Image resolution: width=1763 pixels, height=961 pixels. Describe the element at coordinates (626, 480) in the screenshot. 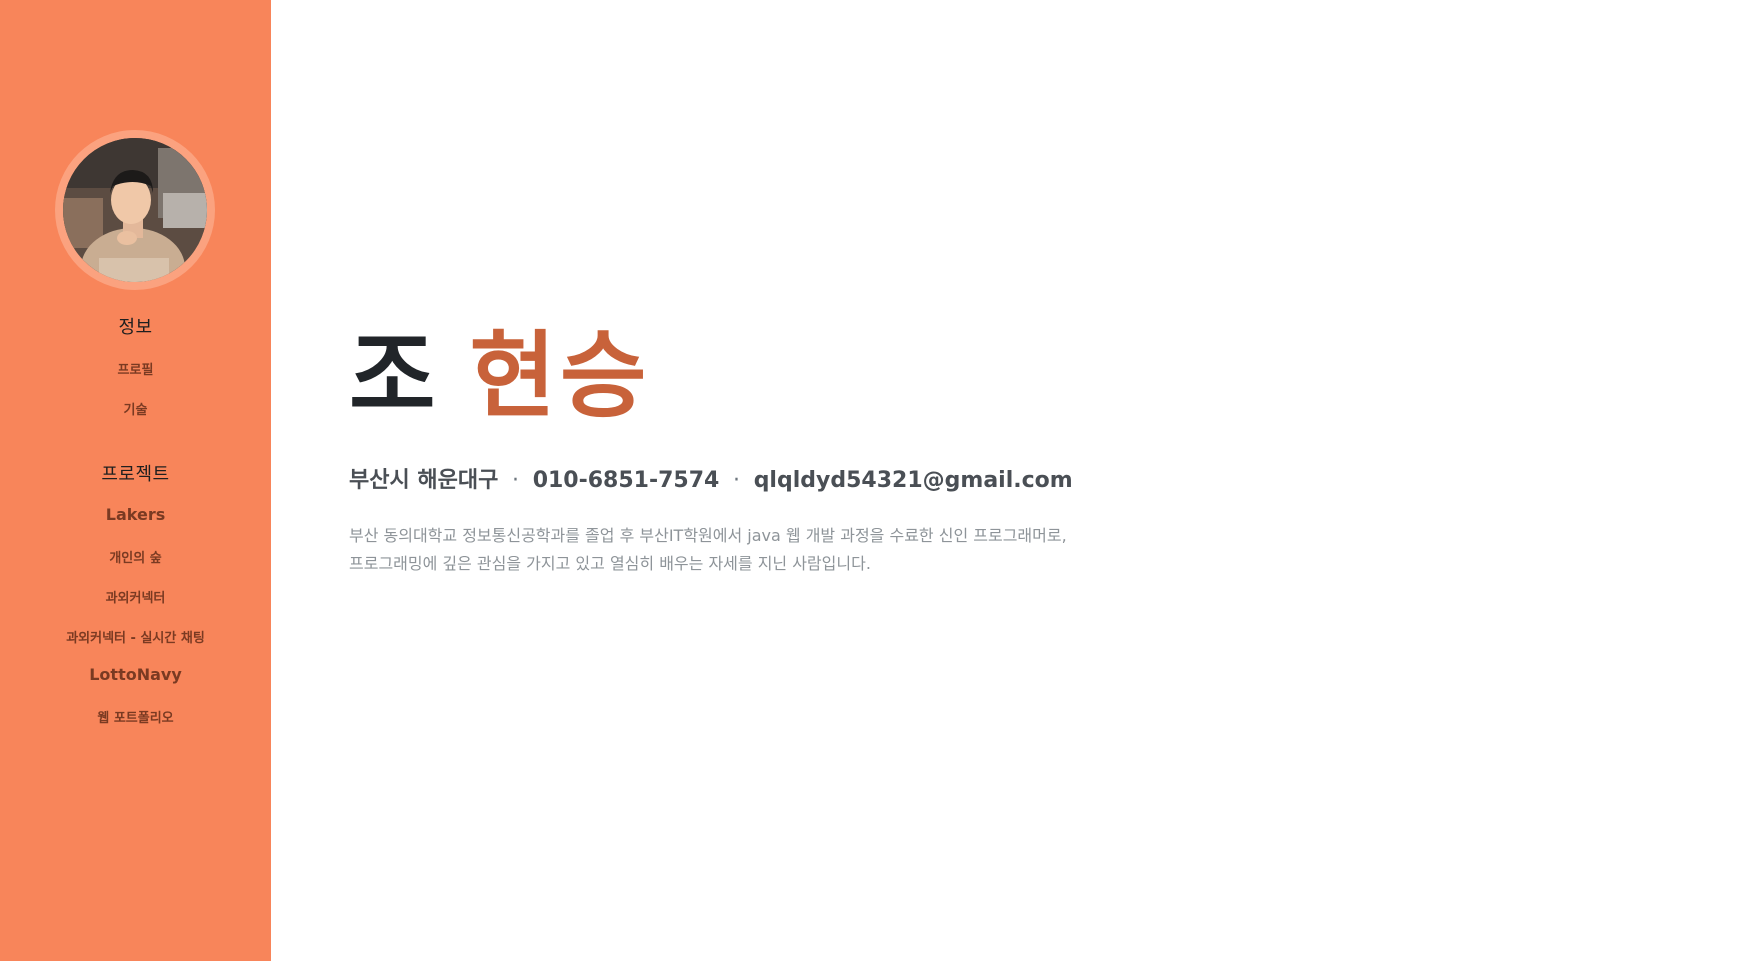

I see `phone: 010-6851-7574` at that location.